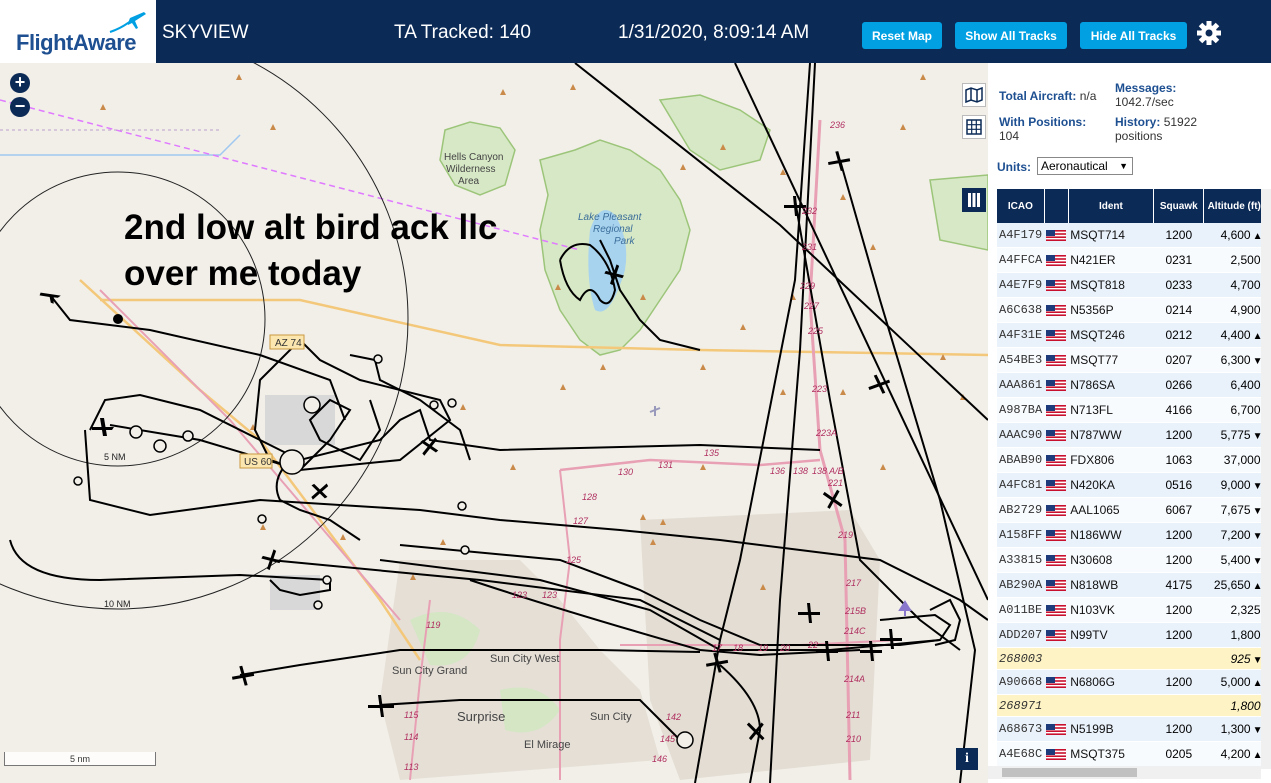 The width and height of the screenshot is (1271, 783). Describe the element at coordinates (1178, 335) in the screenshot. I see `squawk-cell: 0212` at that location.